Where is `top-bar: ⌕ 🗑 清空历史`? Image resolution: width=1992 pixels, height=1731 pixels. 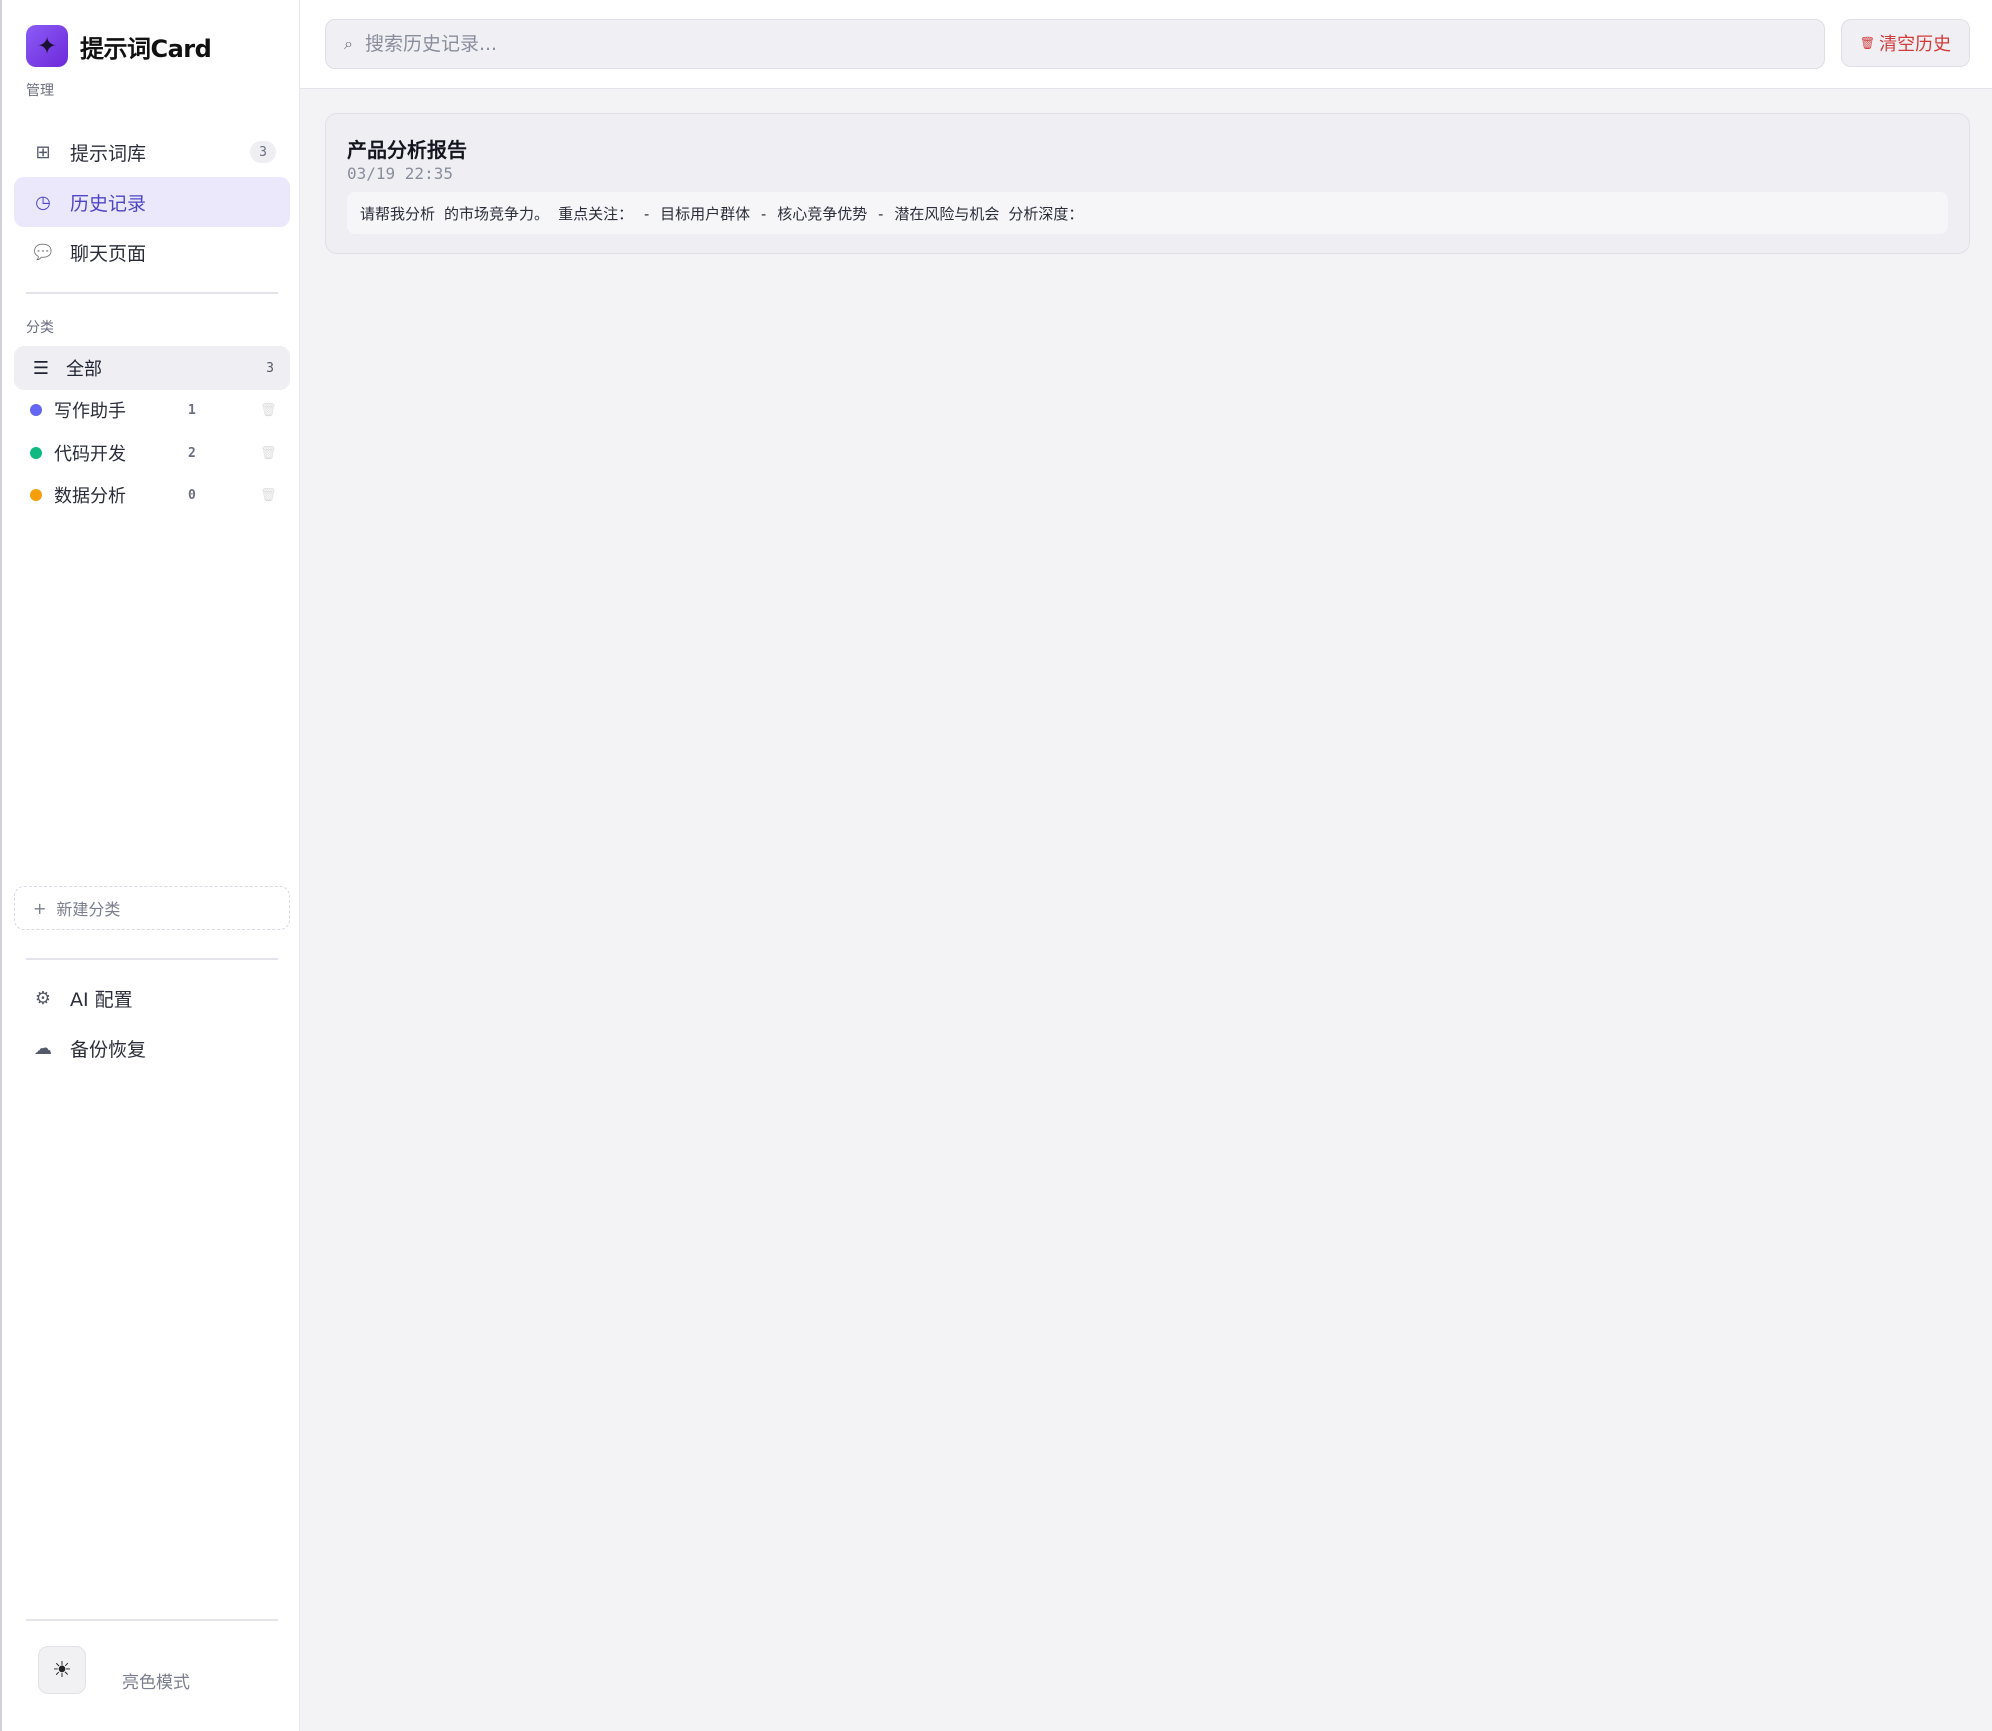 top-bar: ⌕ 🗑 清空历史 is located at coordinates (1146, 44).